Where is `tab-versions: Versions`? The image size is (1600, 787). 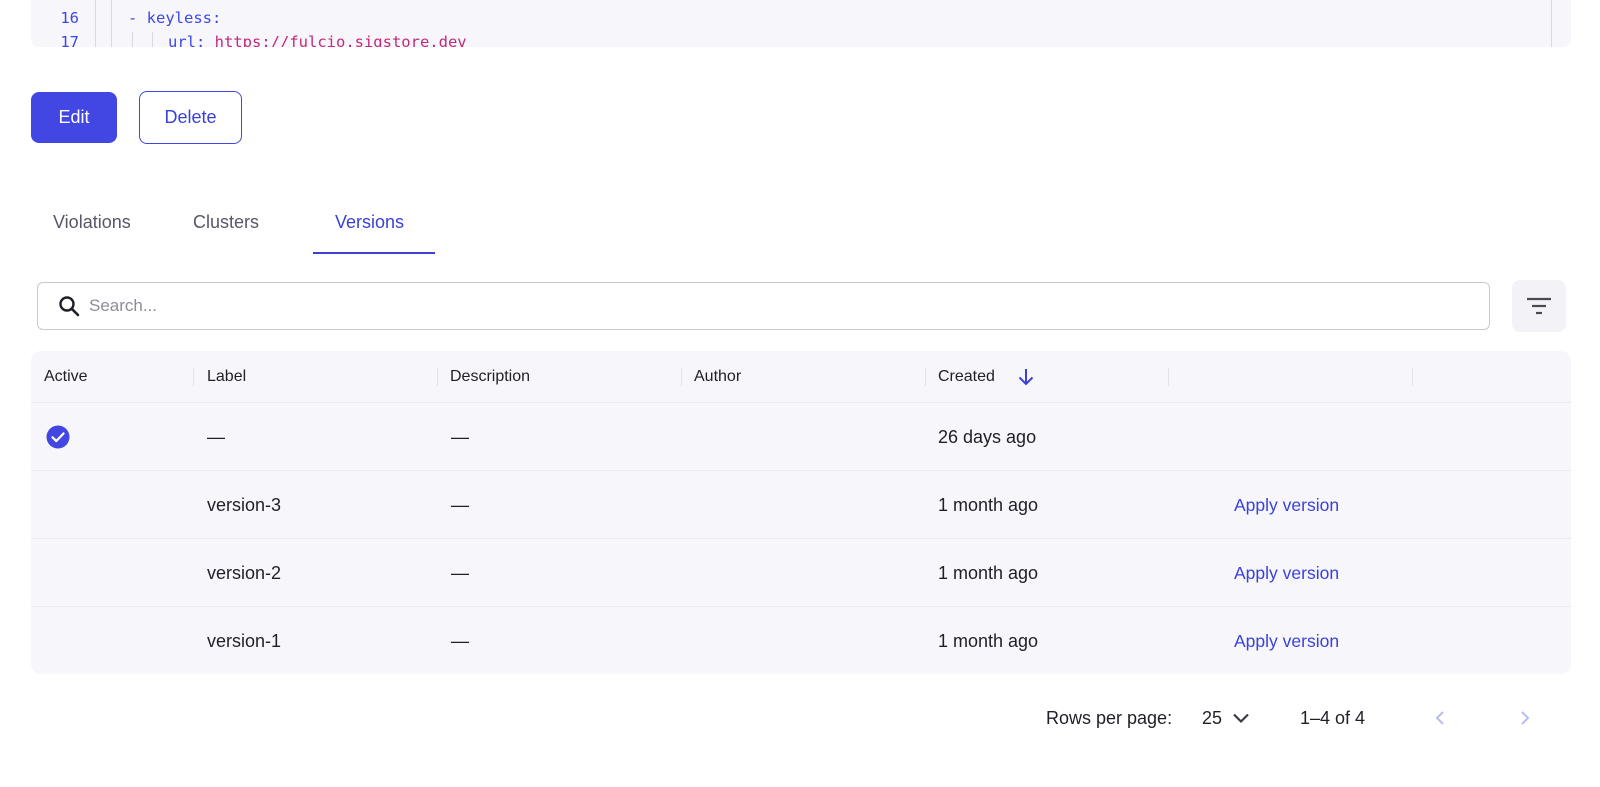
tab-versions: Versions is located at coordinates (374, 226).